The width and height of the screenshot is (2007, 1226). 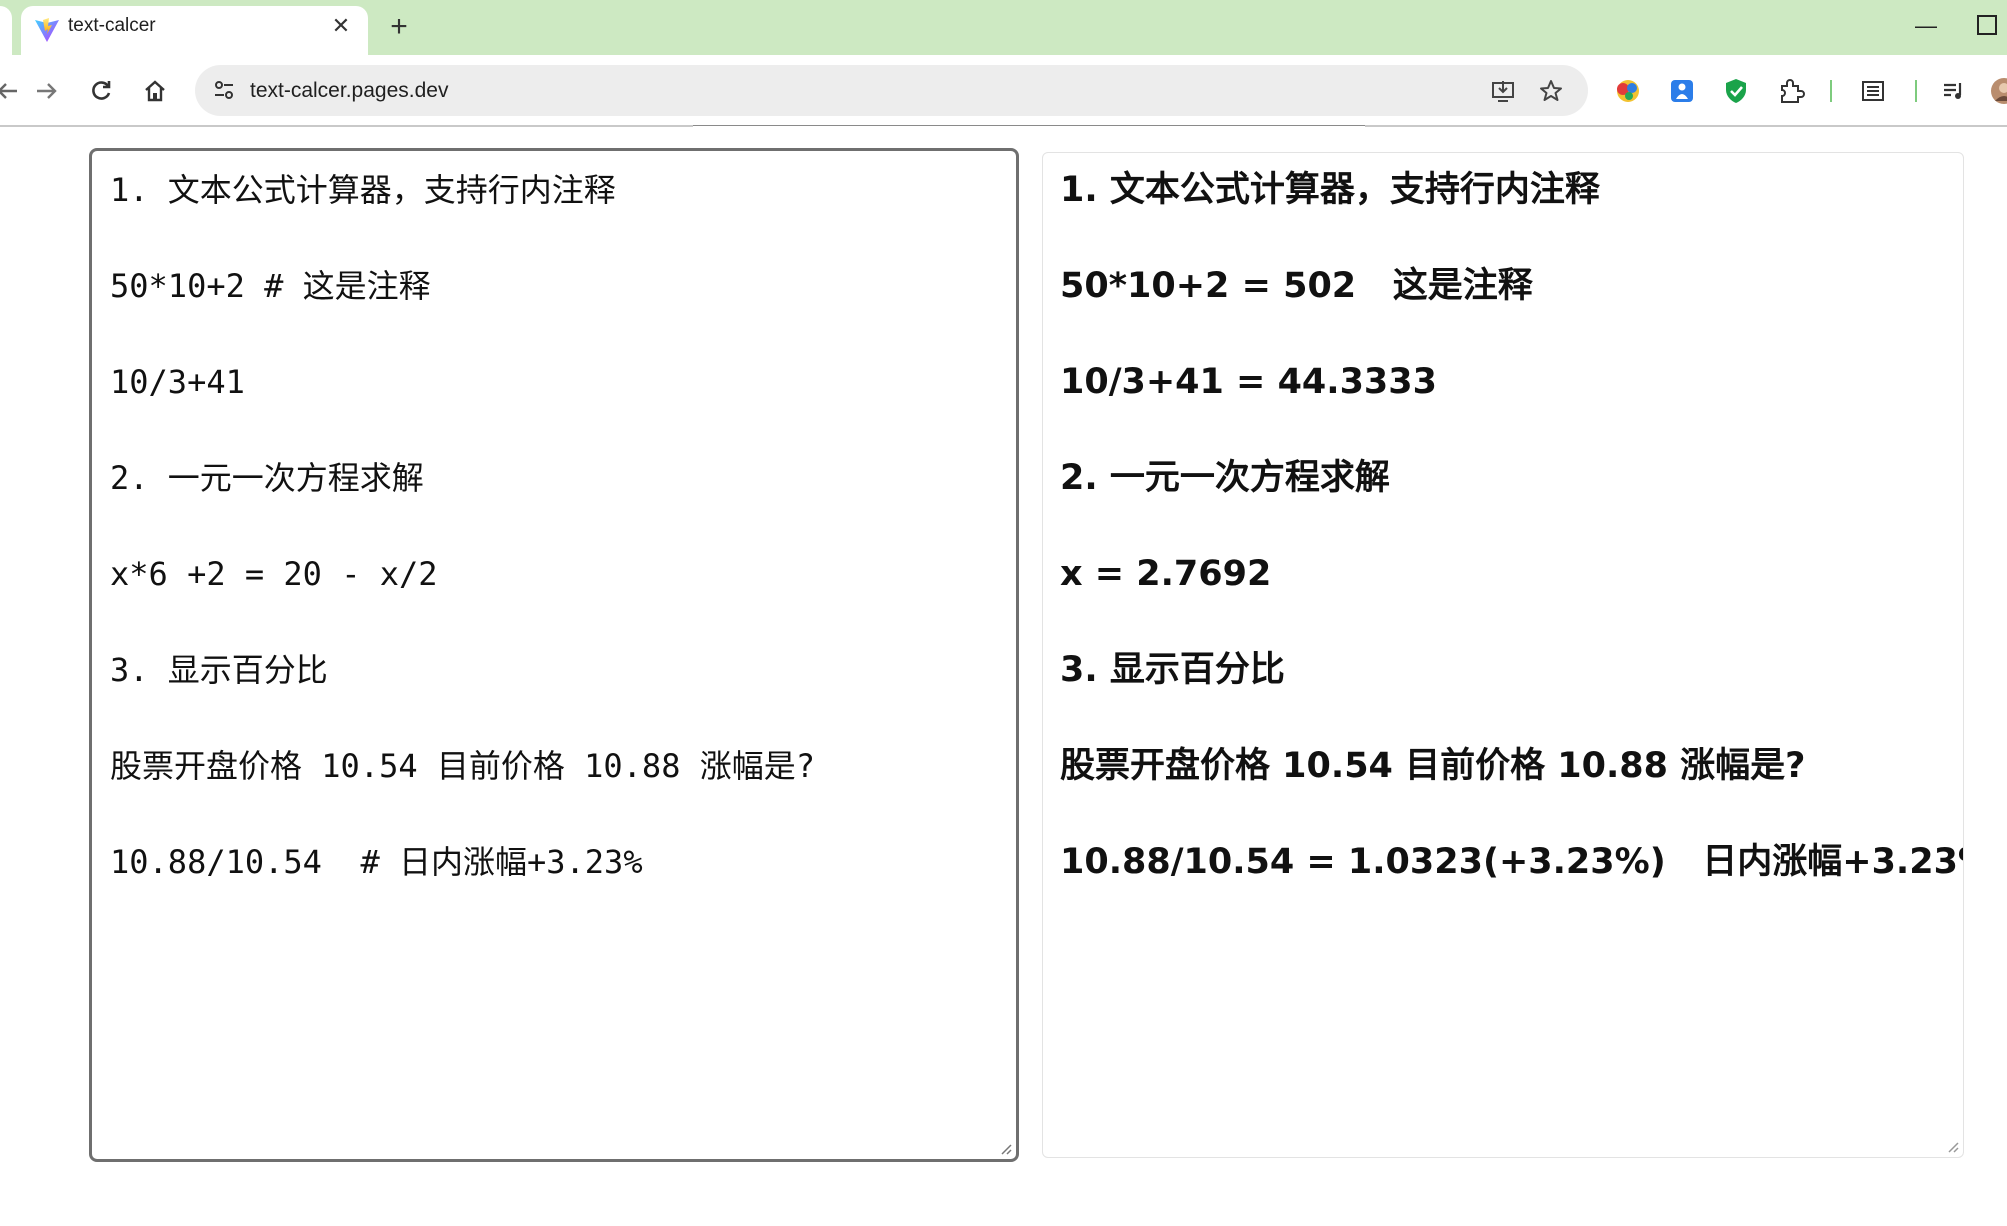 I want to click on browser-toolbar: text-calcer.pages.dev, so click(x=1003, y=91).